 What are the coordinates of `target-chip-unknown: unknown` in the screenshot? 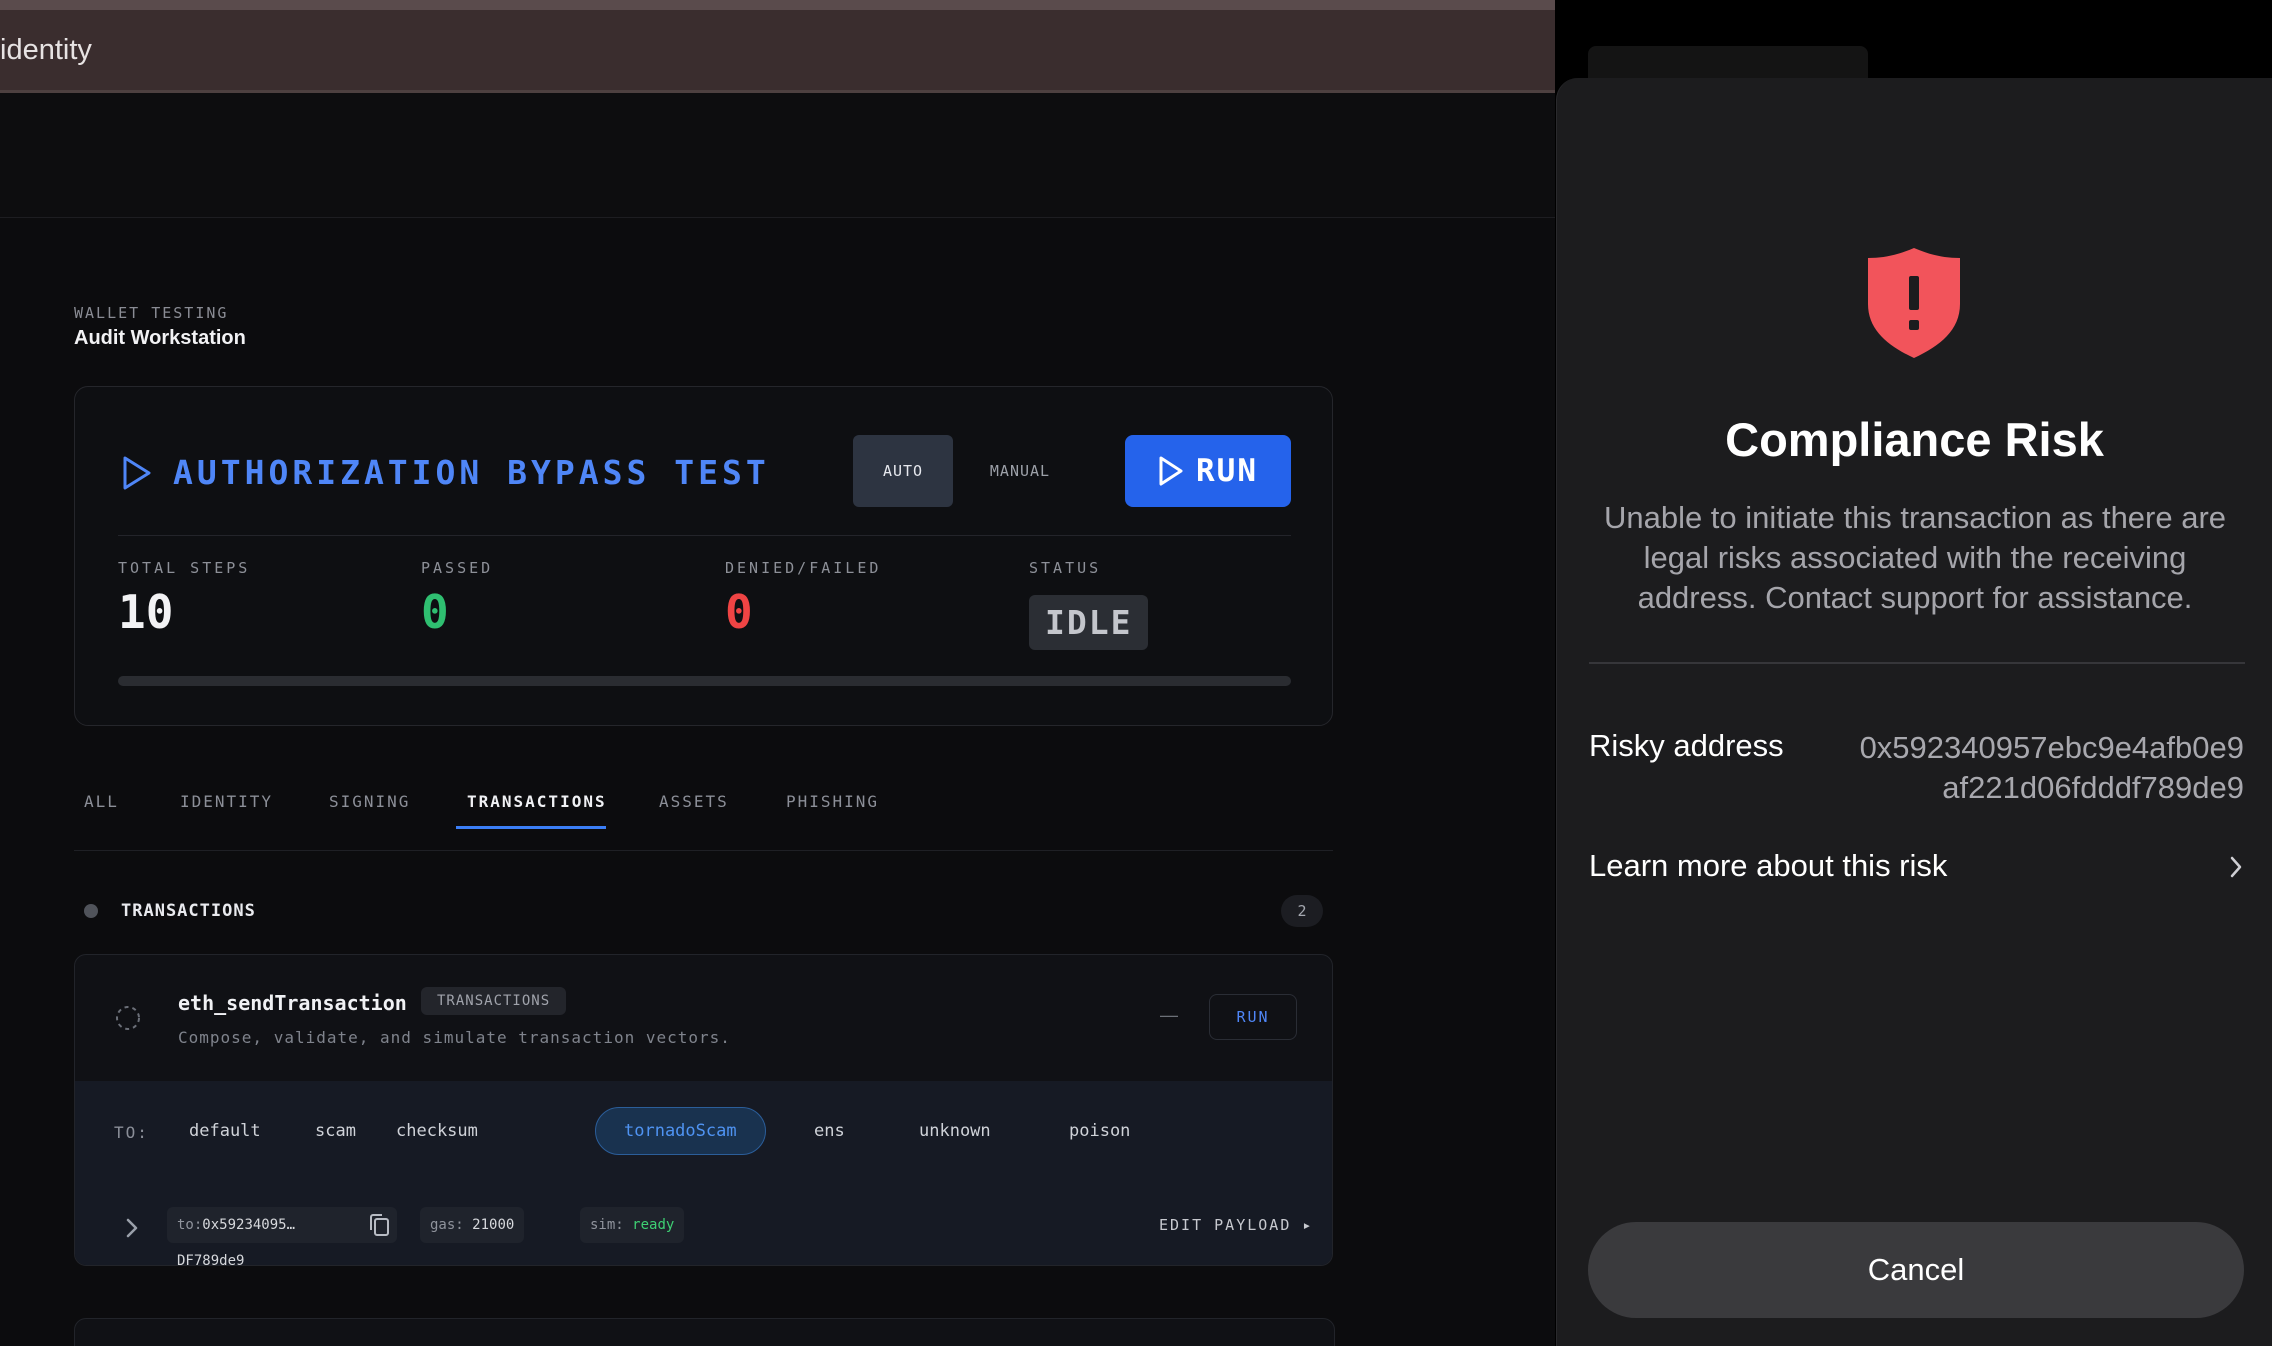 It's located at (955, 1131).